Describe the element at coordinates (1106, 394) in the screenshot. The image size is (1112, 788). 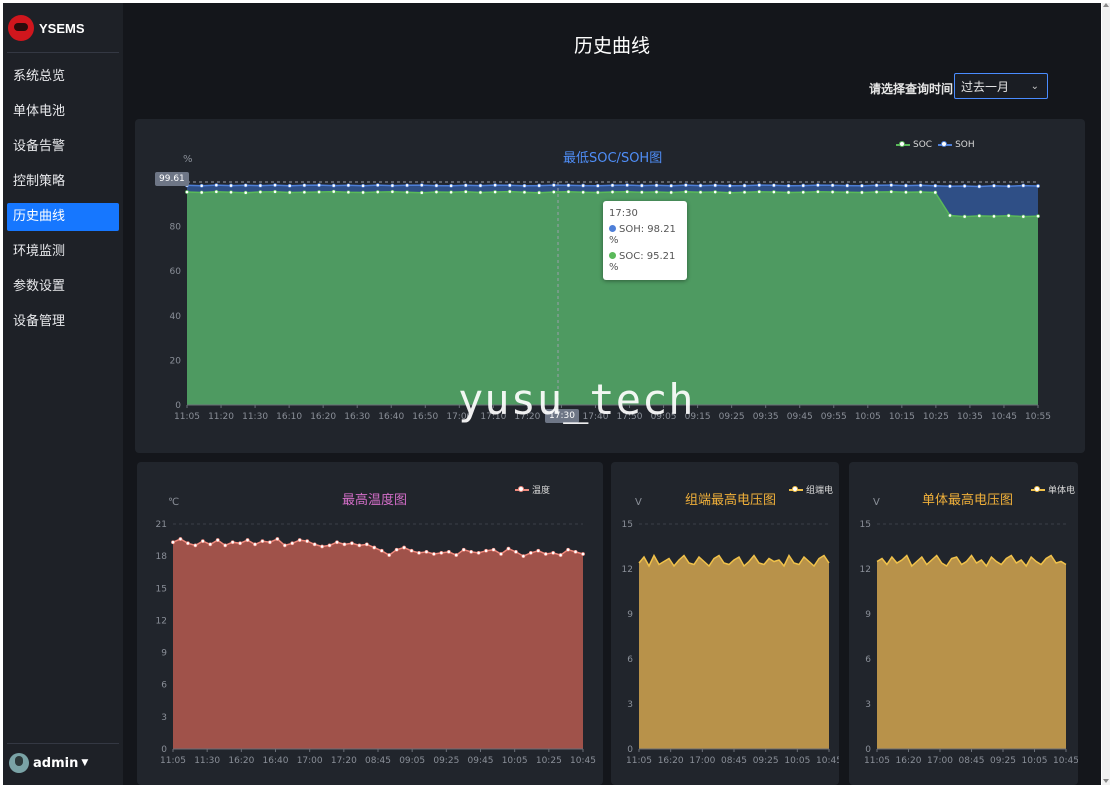
I see `vertical-scrollbar` at that location.